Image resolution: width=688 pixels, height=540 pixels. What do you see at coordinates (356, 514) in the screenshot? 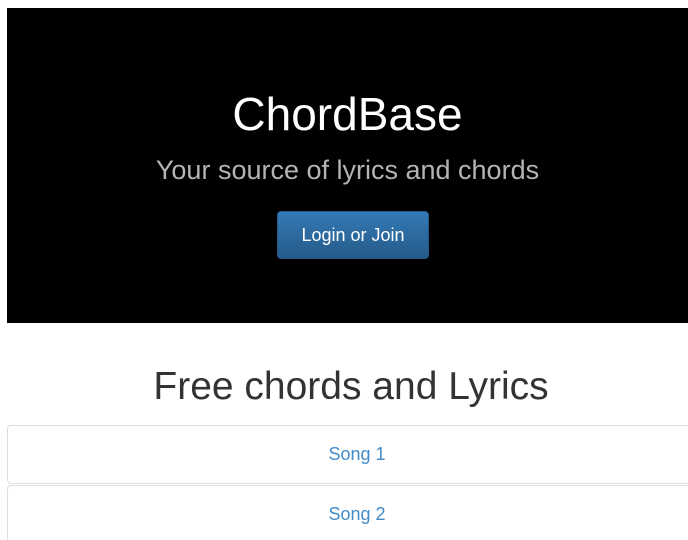
I see `song-link: Song 2` at bounding box center [356, 514].